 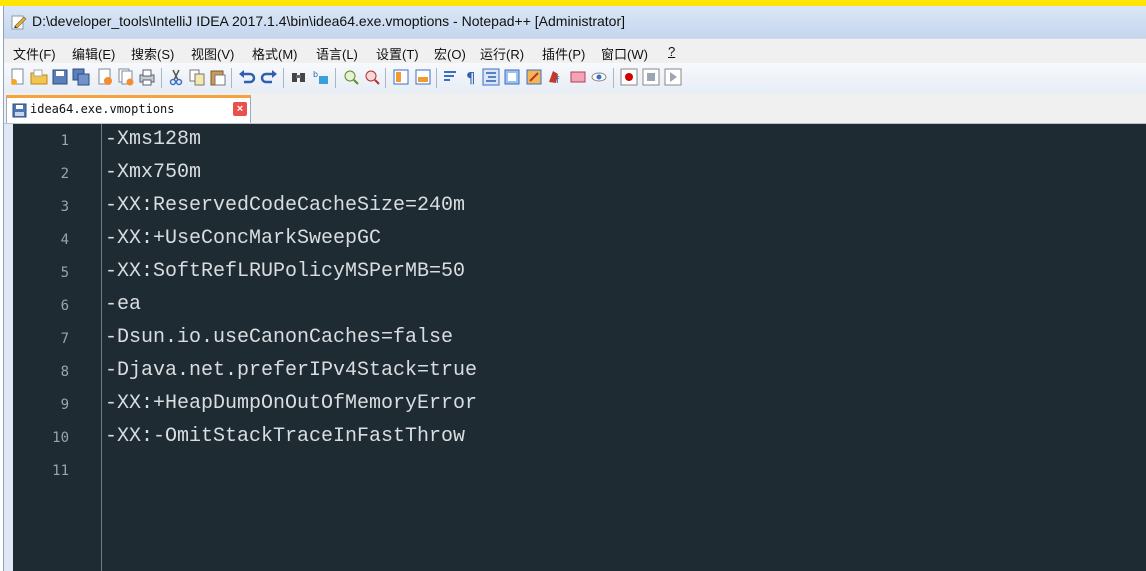 I want to click on replace-icon: b, so click(x=321, y=77).